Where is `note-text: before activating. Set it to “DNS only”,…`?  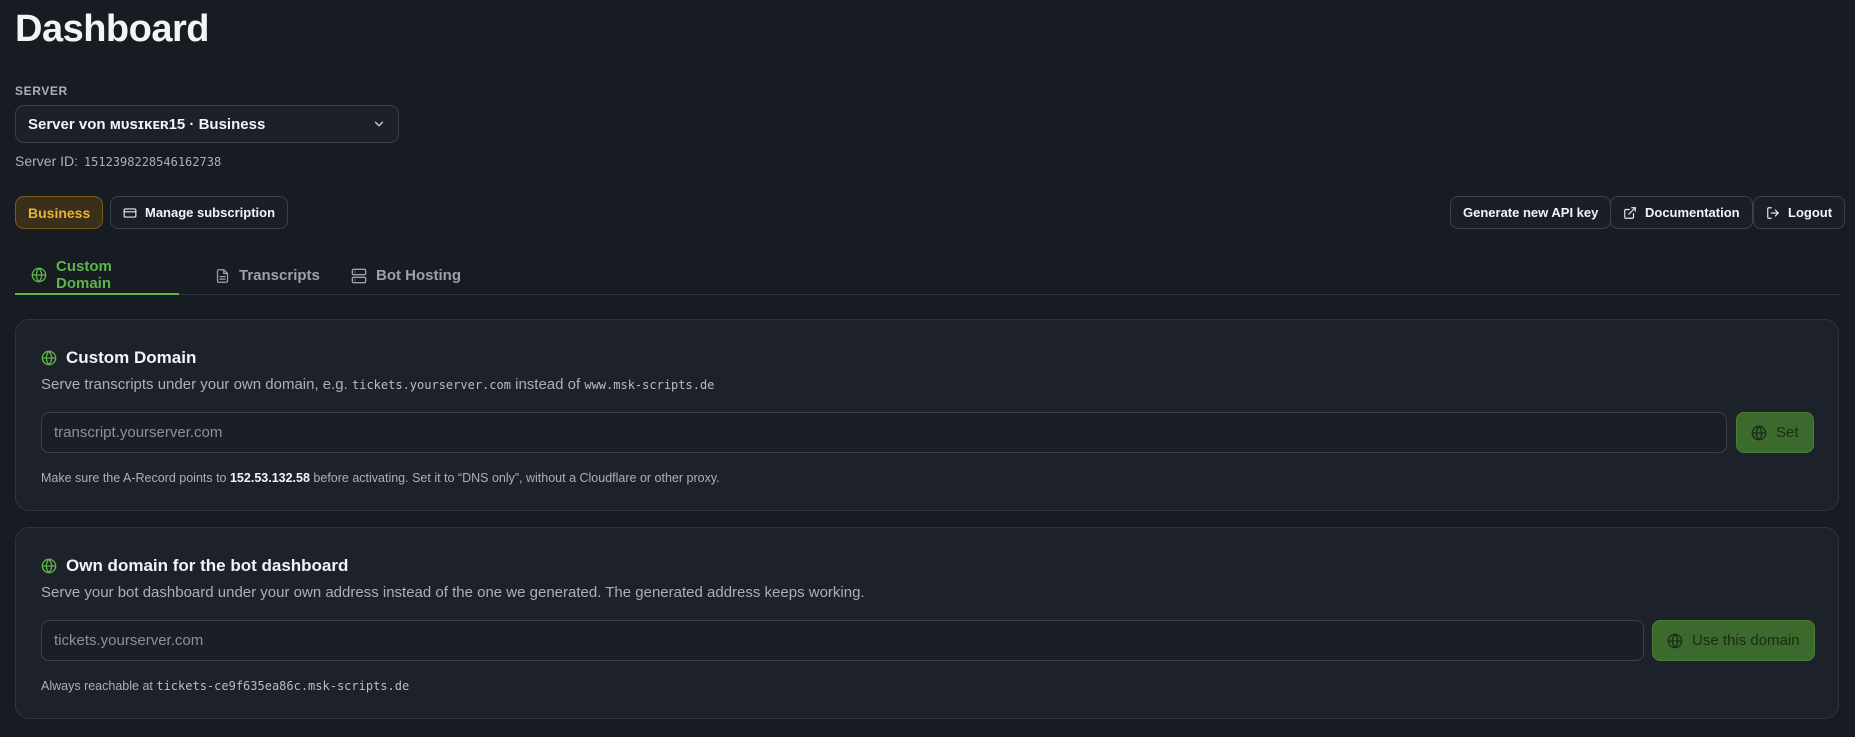 note-text: before activating. Set it to “DNS only”,… is located at coordinates (514, 478).